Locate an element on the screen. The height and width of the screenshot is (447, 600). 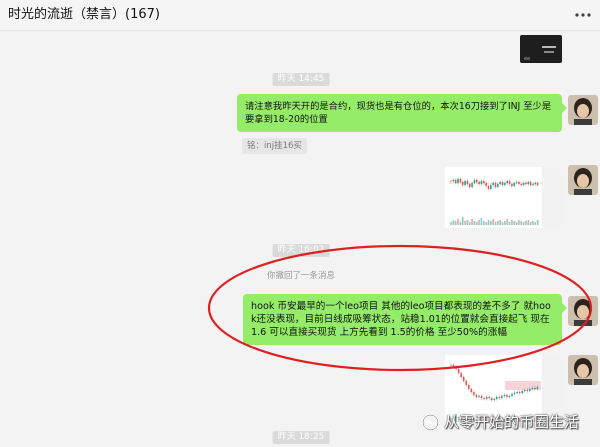
recall-notice: 你撤回了一条消息 is located at coordinates (301, 276).